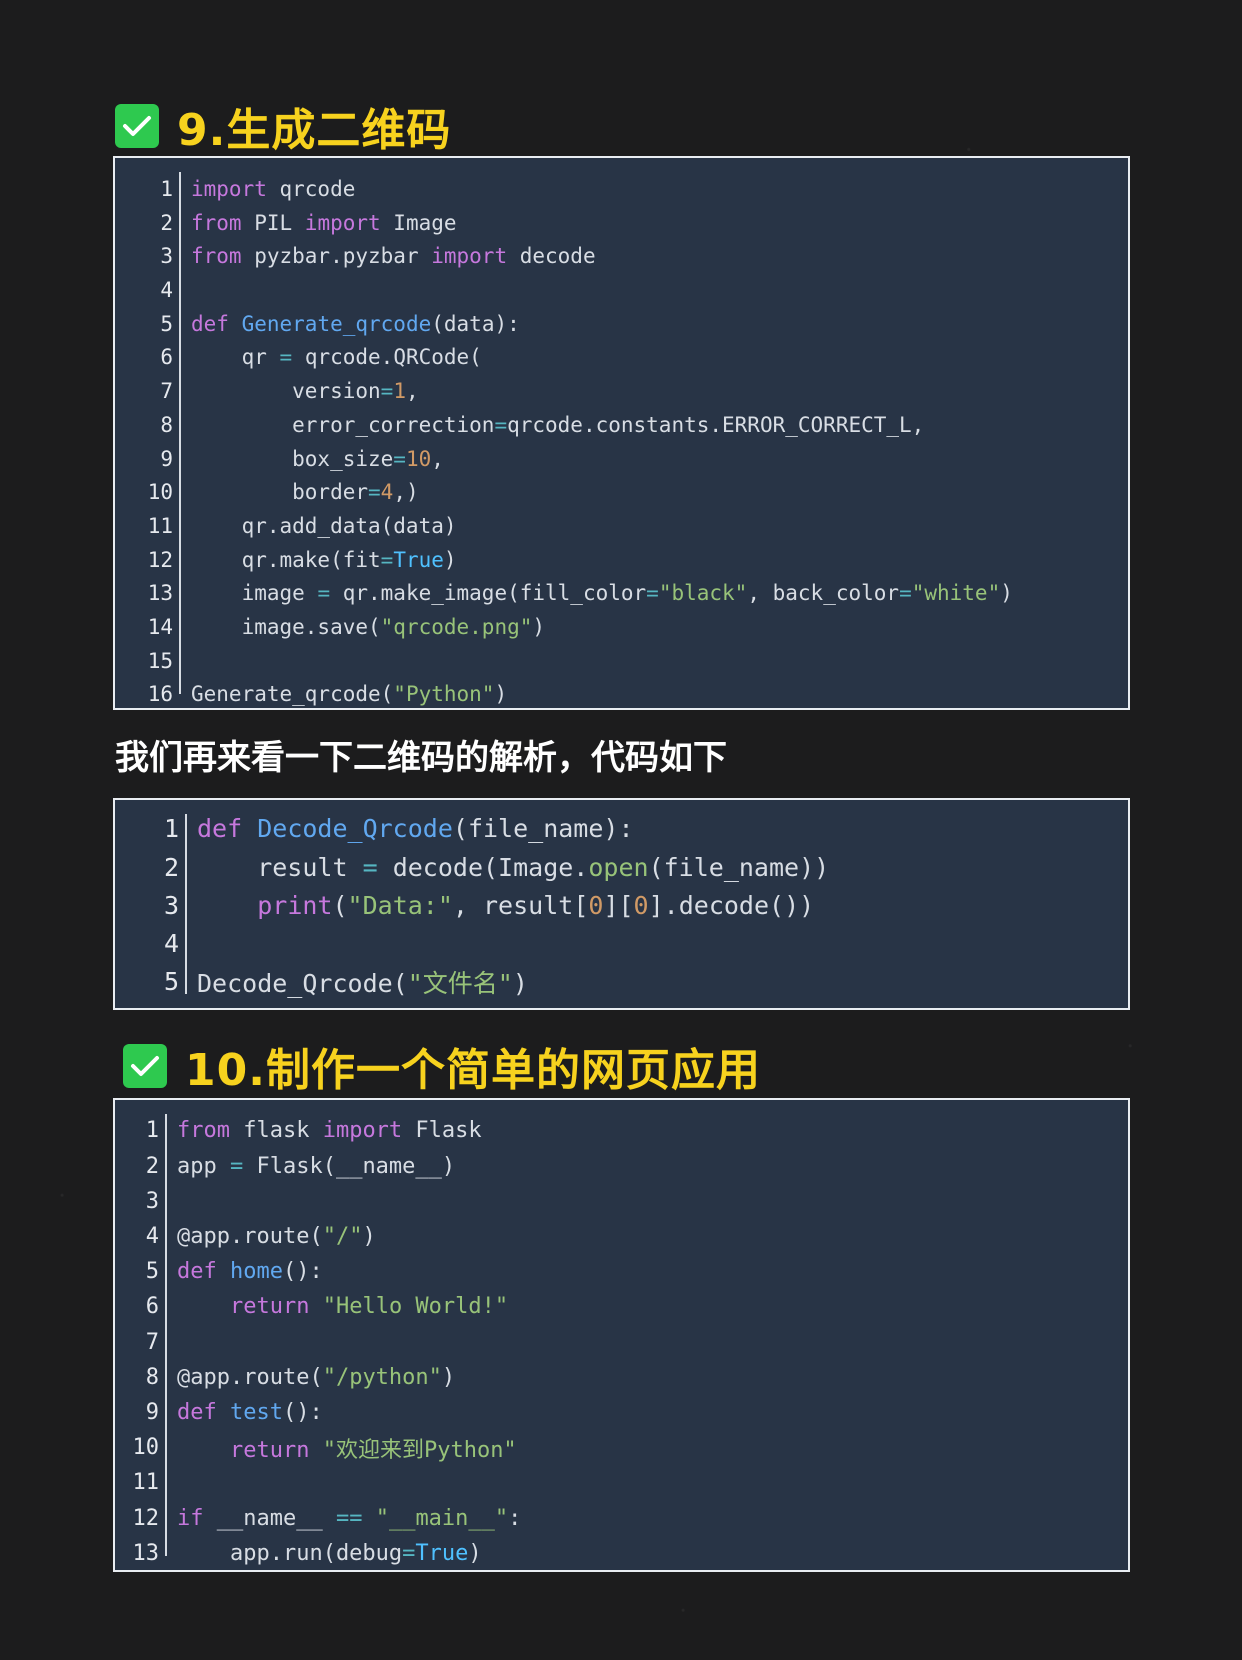 Image resolution: width=1242 pixels, height=1660 pixels. Describe the element at coordinates (203, 1166) in the screenshot. I see `code-token-text: app` at that location.